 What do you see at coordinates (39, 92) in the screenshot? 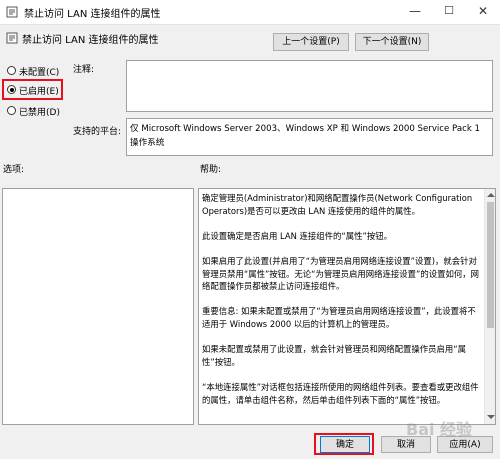
I see `radio-label: 已启用(E)` at bounding box center [39, 92].